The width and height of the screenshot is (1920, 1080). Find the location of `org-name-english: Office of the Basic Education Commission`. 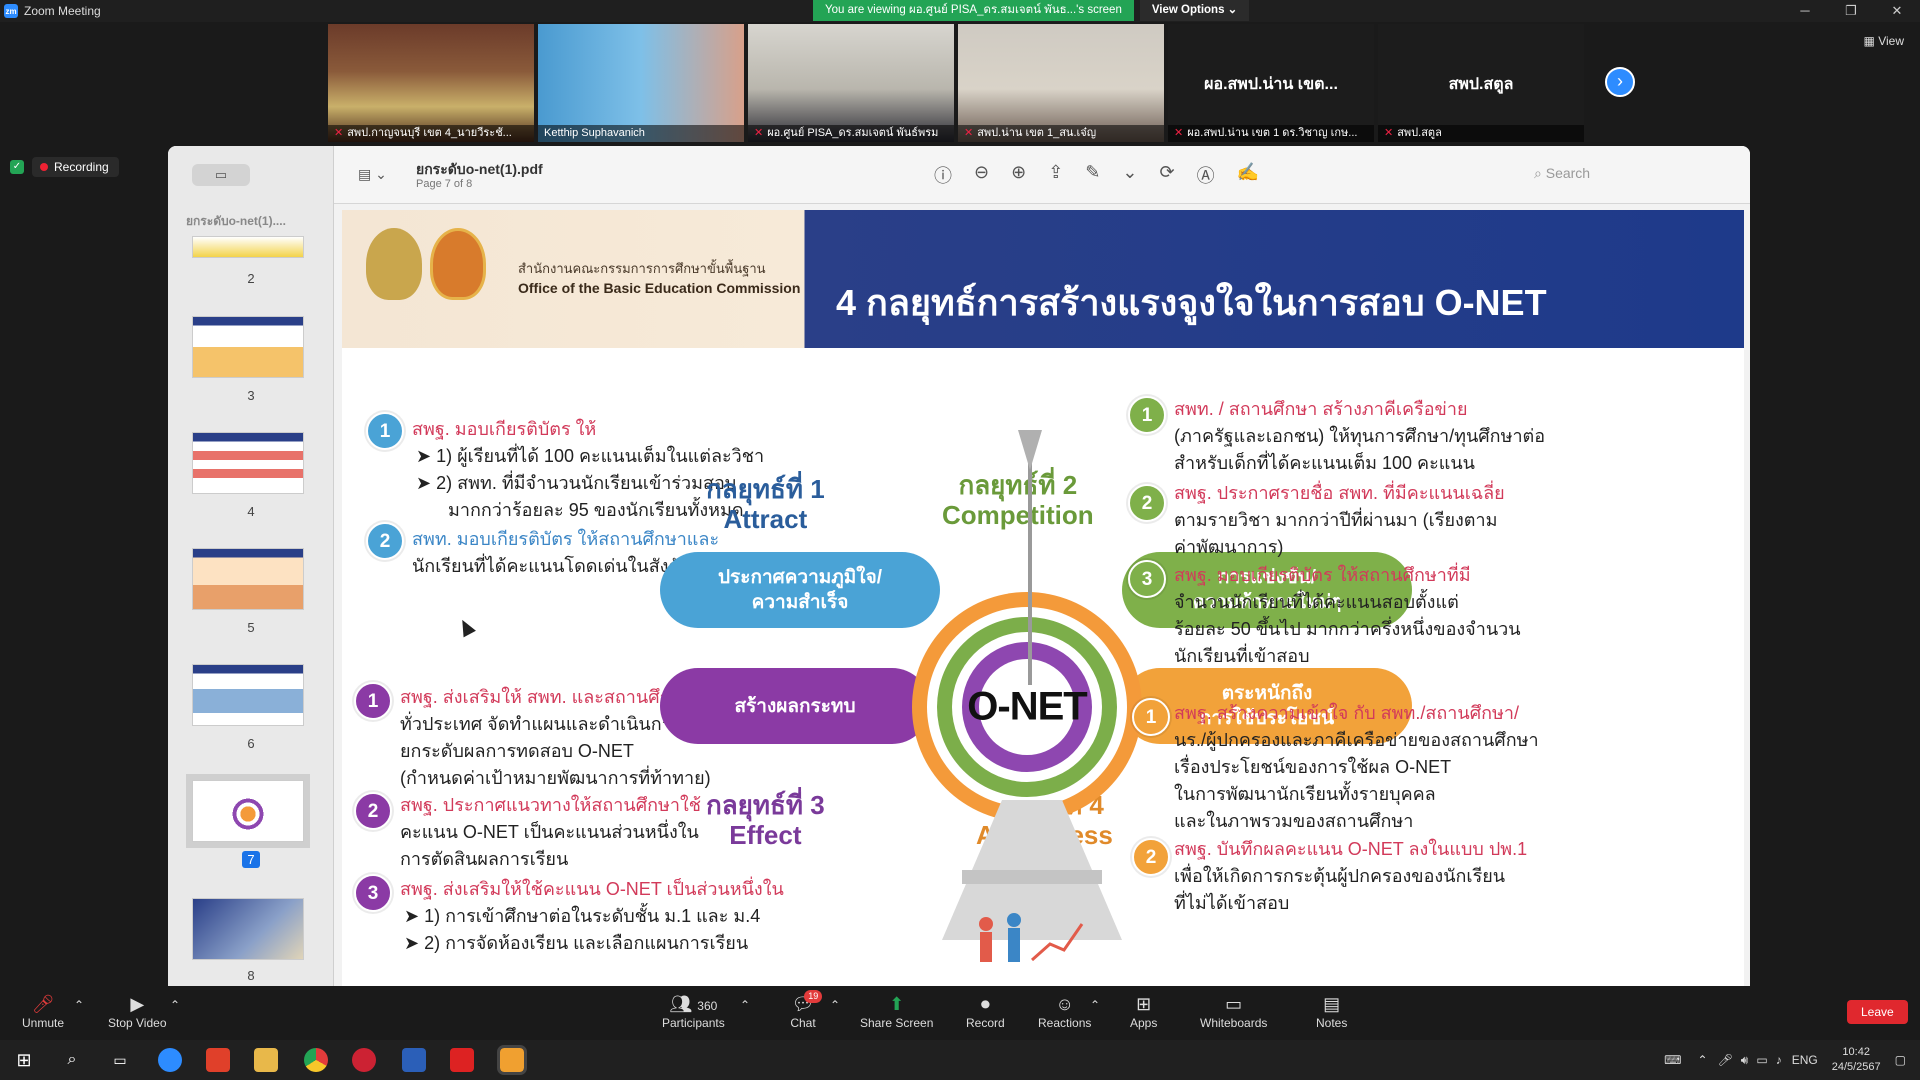

org-name-english: Office of the Basic Education Commission is located at coordinates (659, 288).